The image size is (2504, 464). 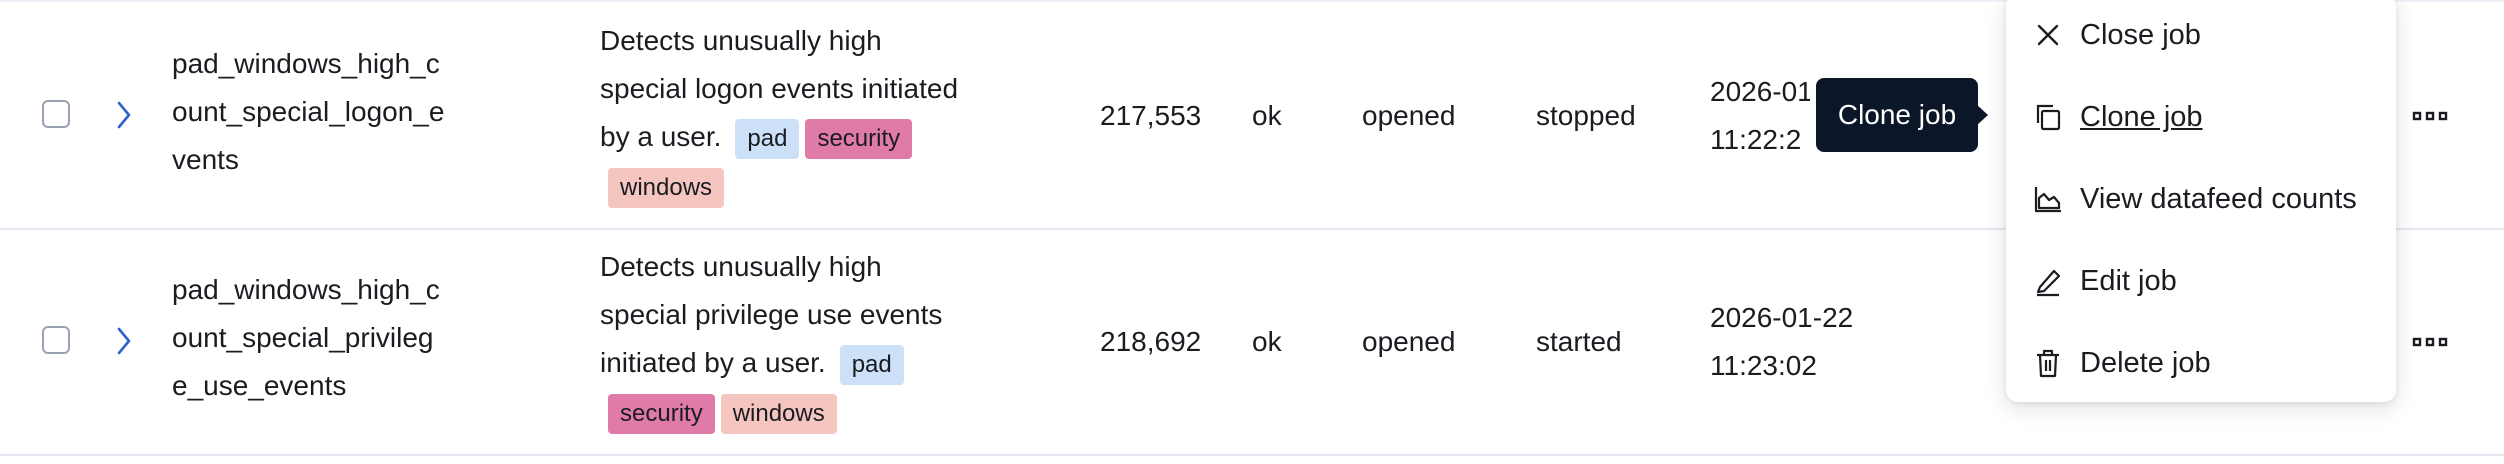 What do you see at coordinates (1756, 139) in the screenshot?
I see `timestamp-time: 11:22:2` at bounding box center [1756, 139].